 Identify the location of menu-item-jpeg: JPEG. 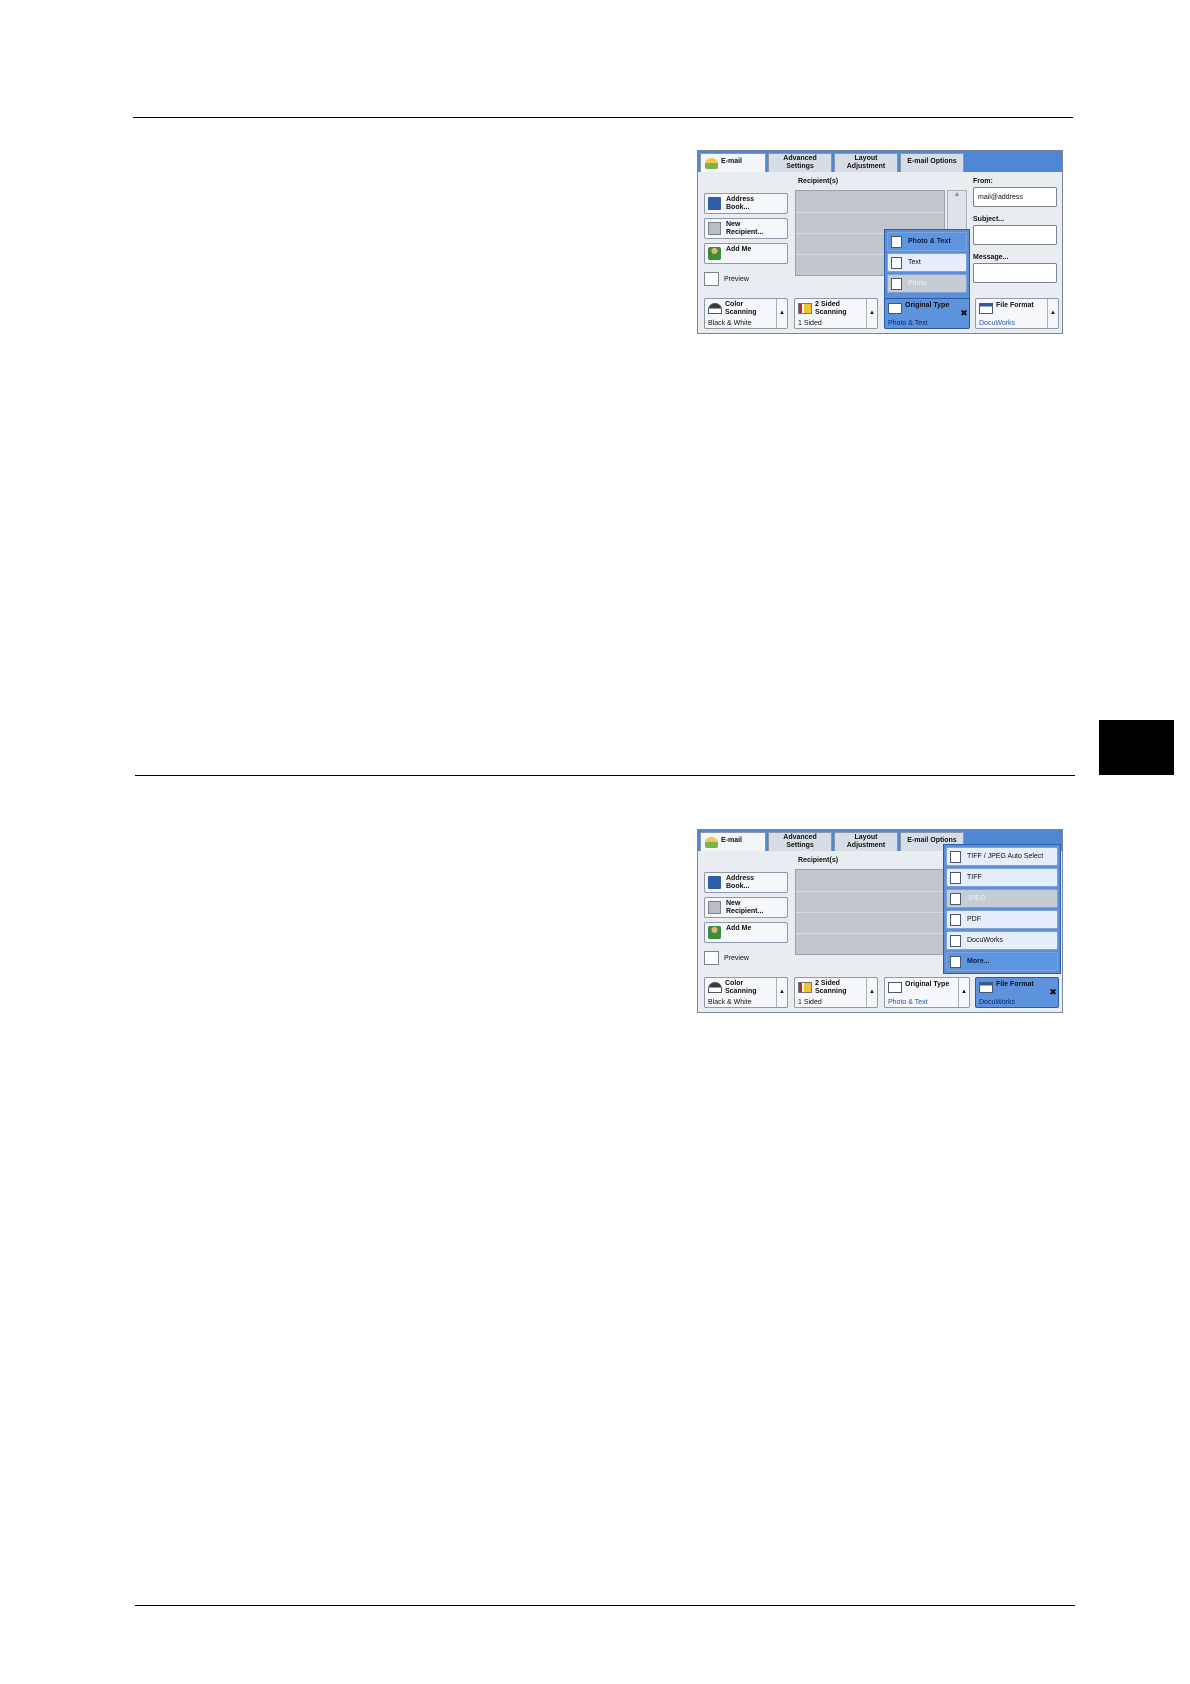
(1002, 898).